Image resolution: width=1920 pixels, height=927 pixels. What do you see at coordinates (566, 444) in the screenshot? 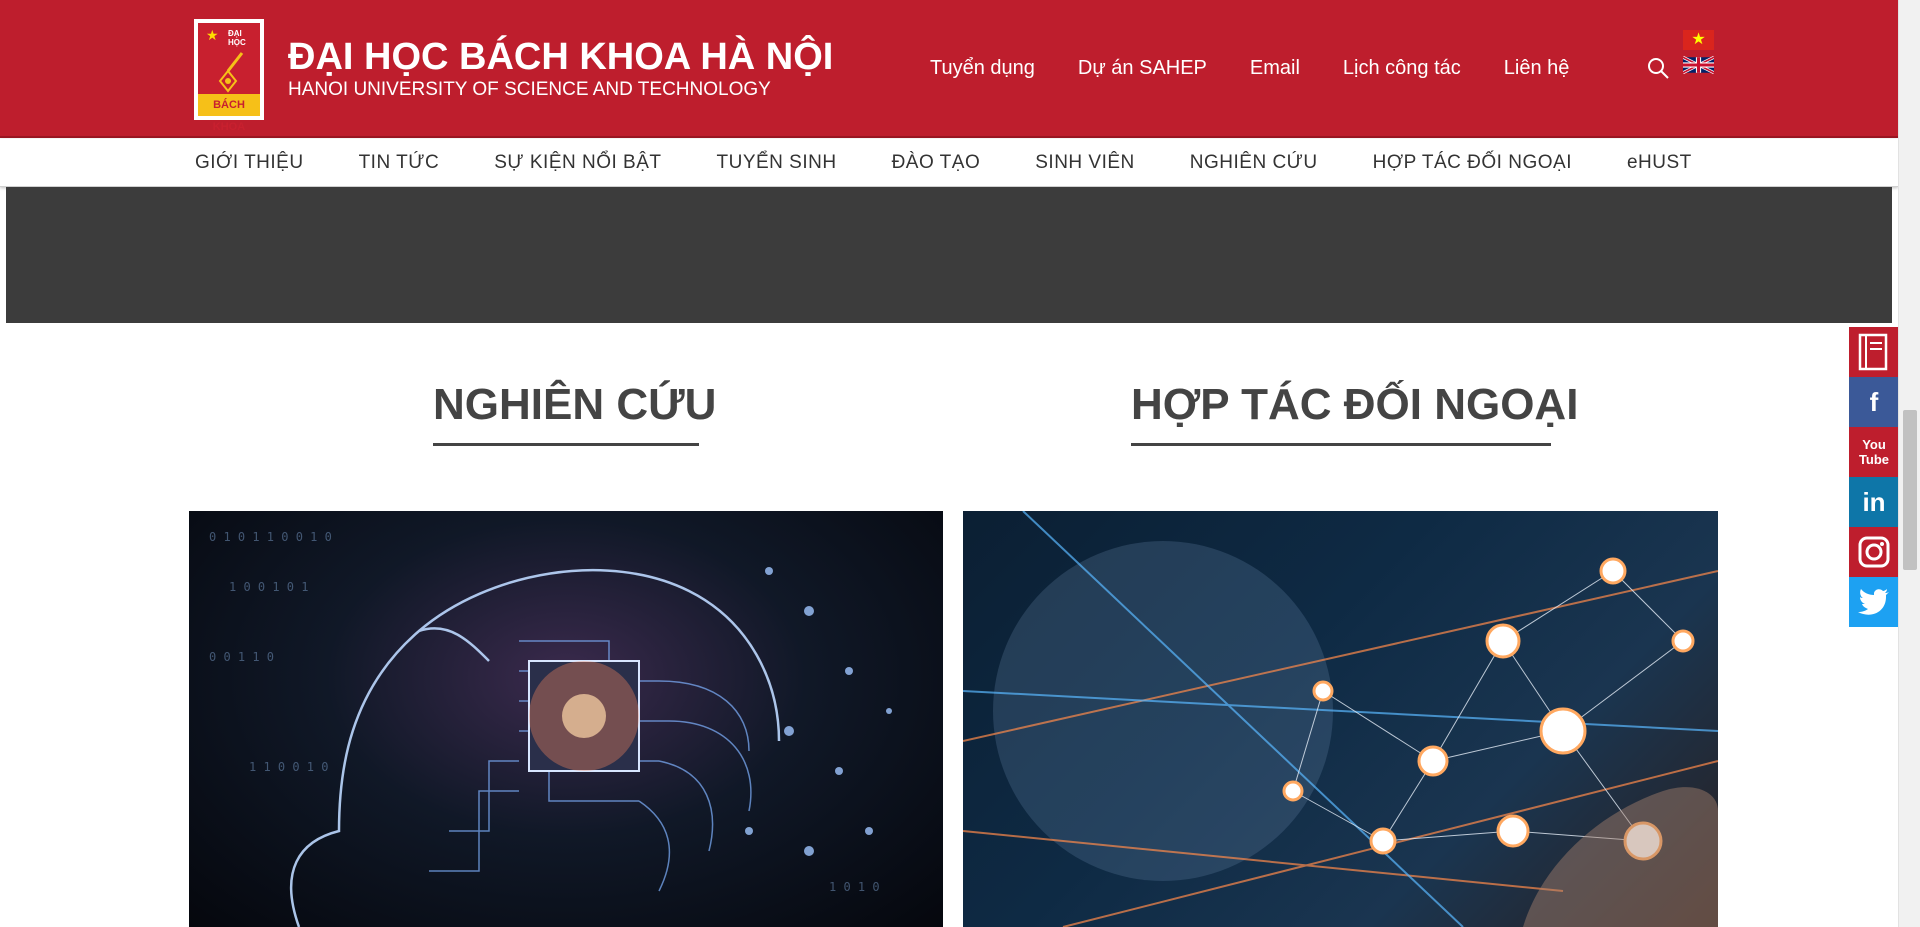
I see `research-heading-underline` at bounding box center [566, 444].